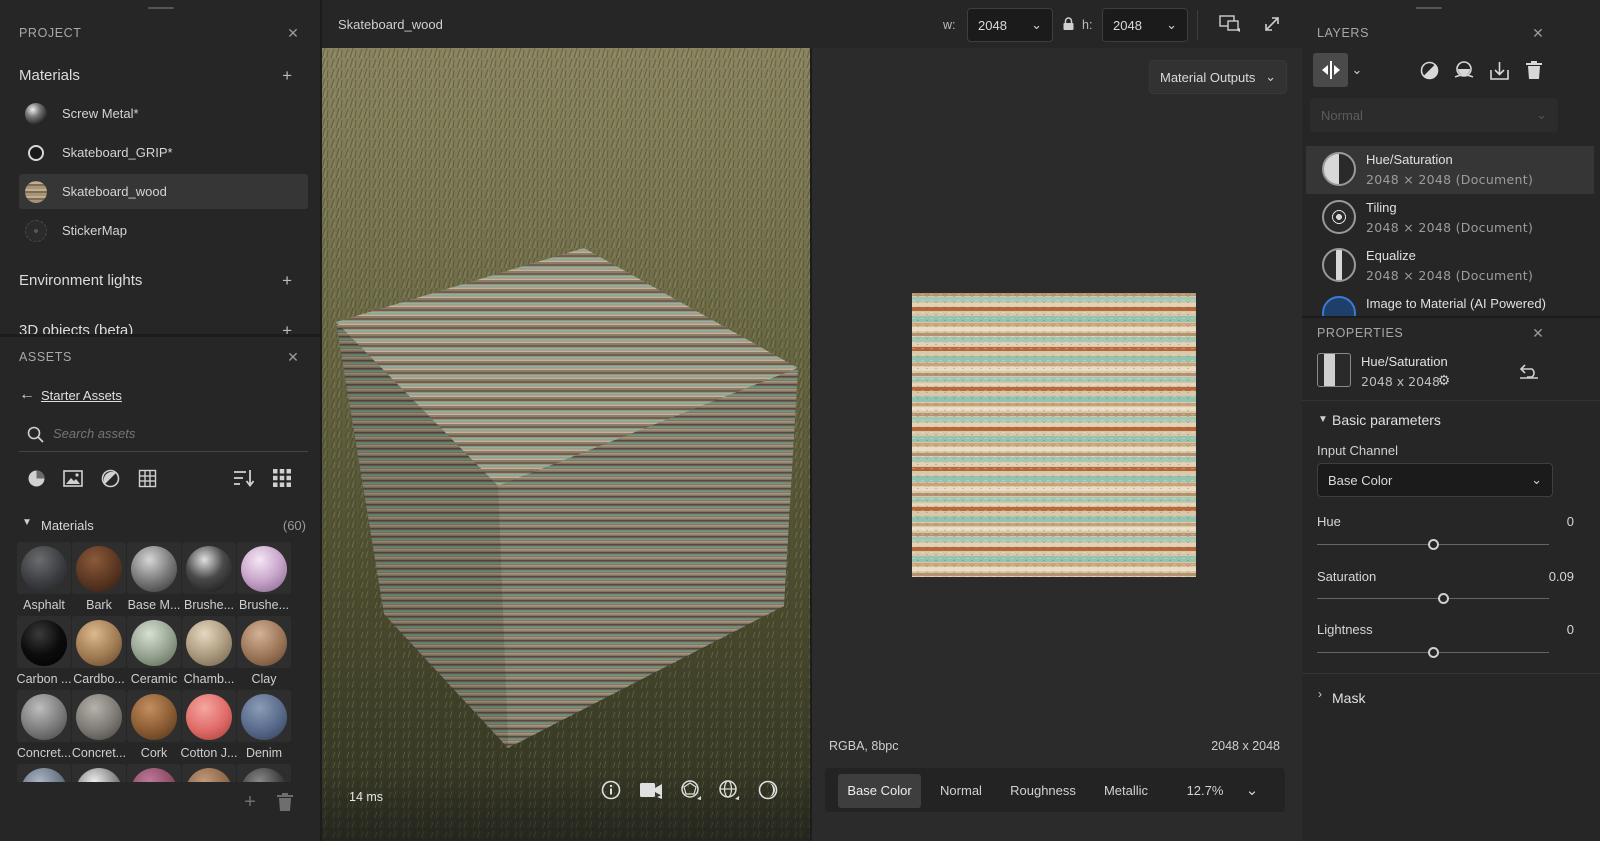  I want to click on add-asset-icon: +, so click(250, 802).